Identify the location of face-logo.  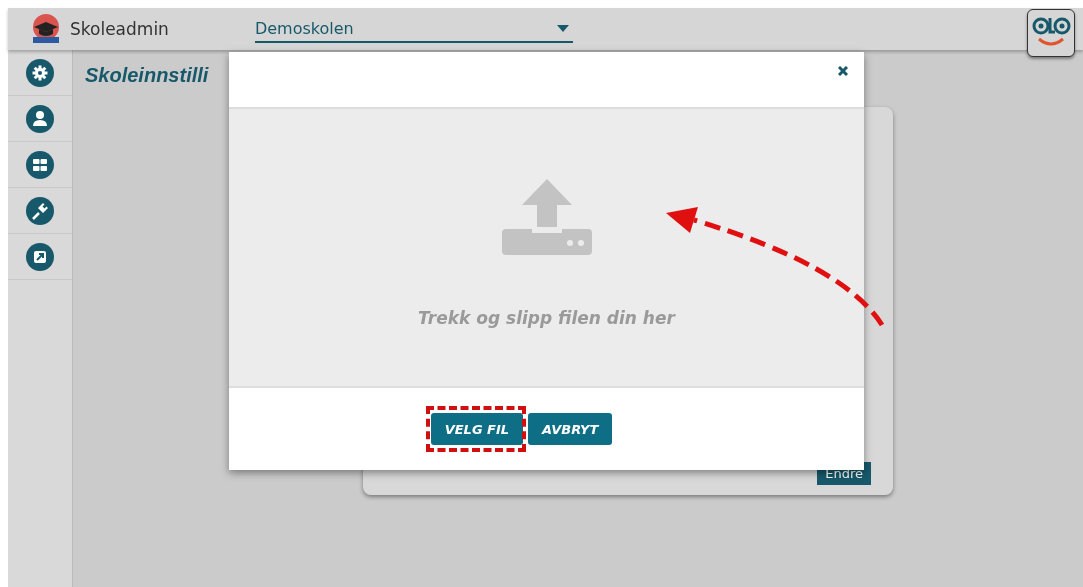
(1051, 33).